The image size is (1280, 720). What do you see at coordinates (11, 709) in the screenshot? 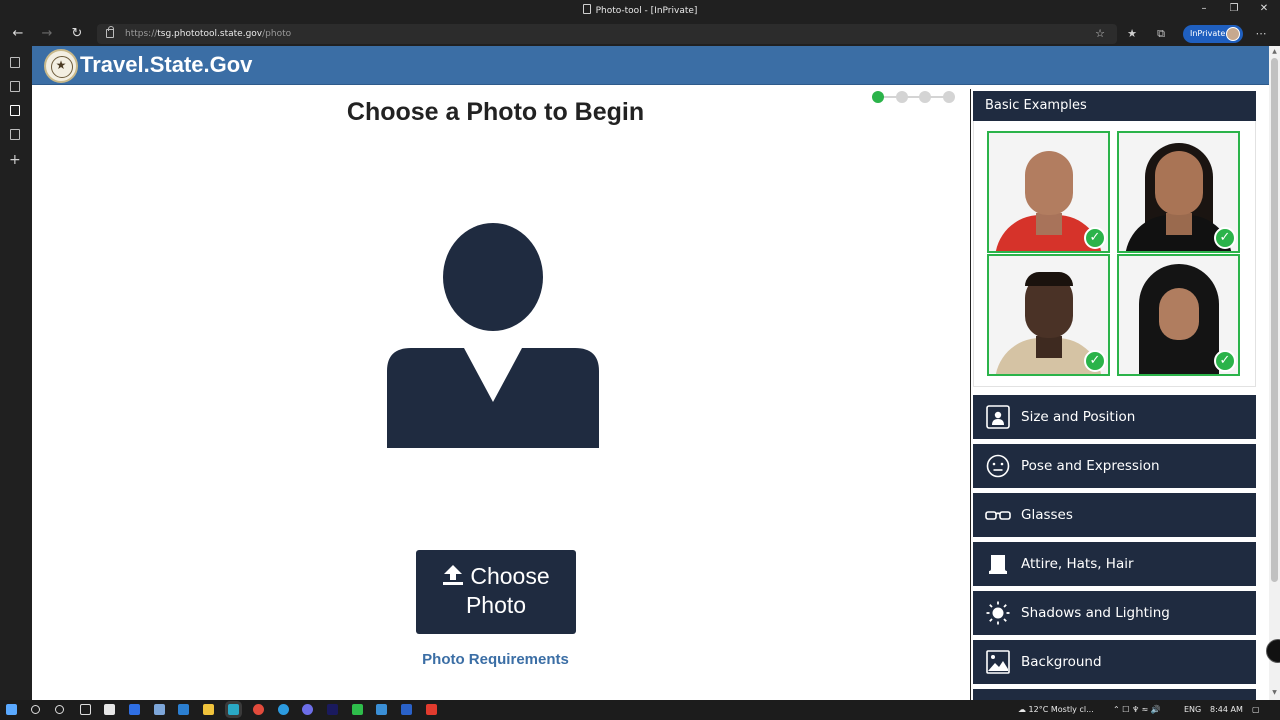
I see `start-windows-icon` at bounding box center [11, 709].